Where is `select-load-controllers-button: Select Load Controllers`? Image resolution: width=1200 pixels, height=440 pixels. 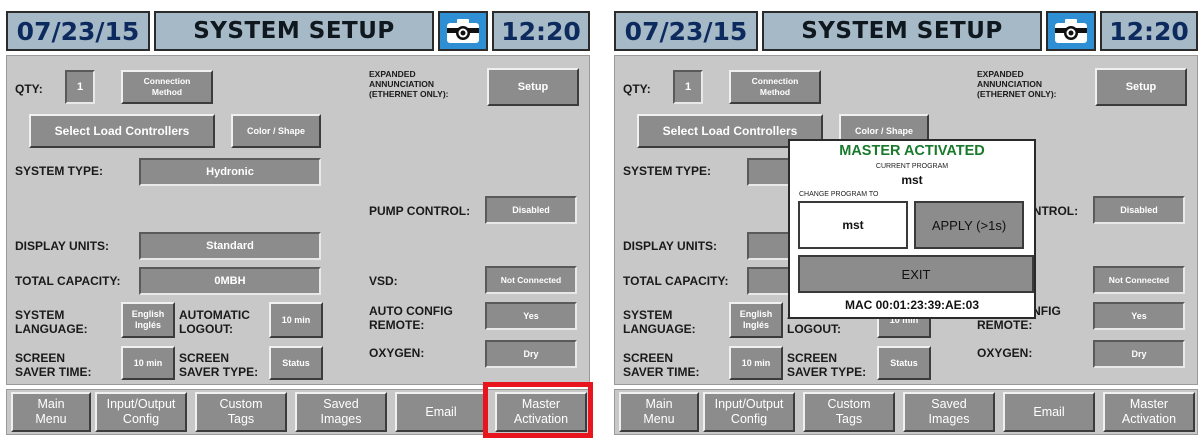
select-load-controllers-button: Select Load Controllers is located at coordinates (122, 131).